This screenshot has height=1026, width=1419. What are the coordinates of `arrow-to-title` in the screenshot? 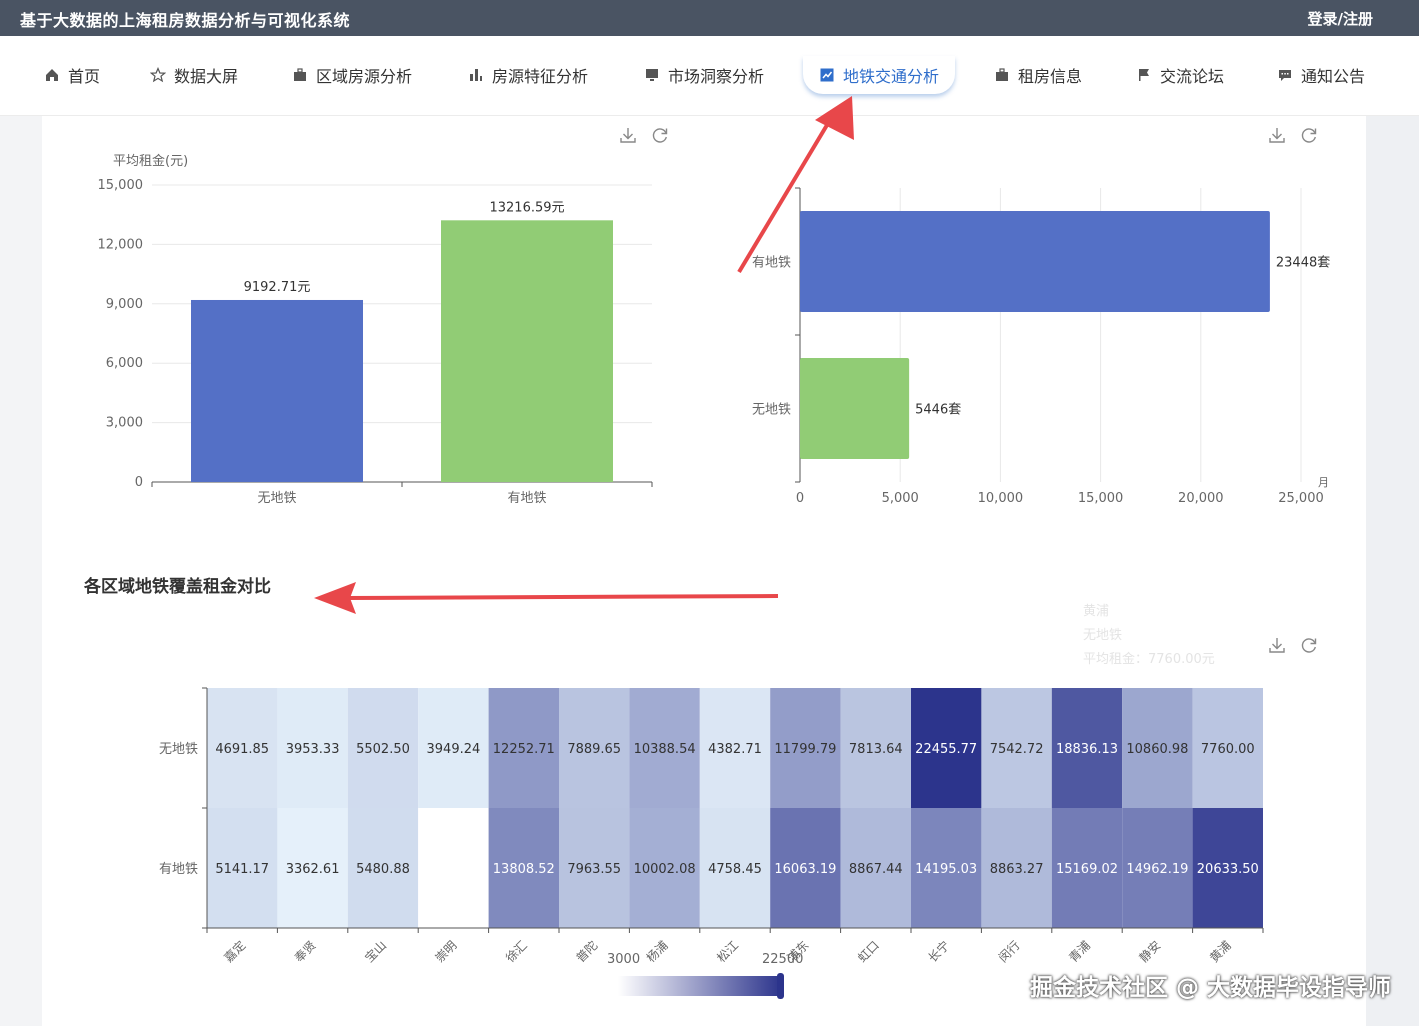 It's located at (561, 597).